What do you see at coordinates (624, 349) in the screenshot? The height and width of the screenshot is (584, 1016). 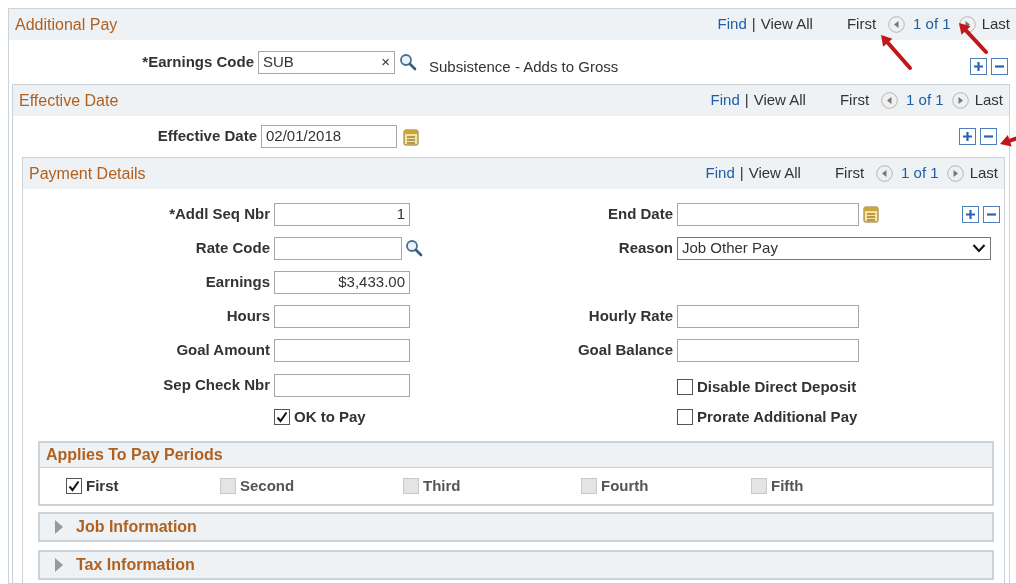 I see `field-label: Goal Balance` at bounding box center [624, 349].